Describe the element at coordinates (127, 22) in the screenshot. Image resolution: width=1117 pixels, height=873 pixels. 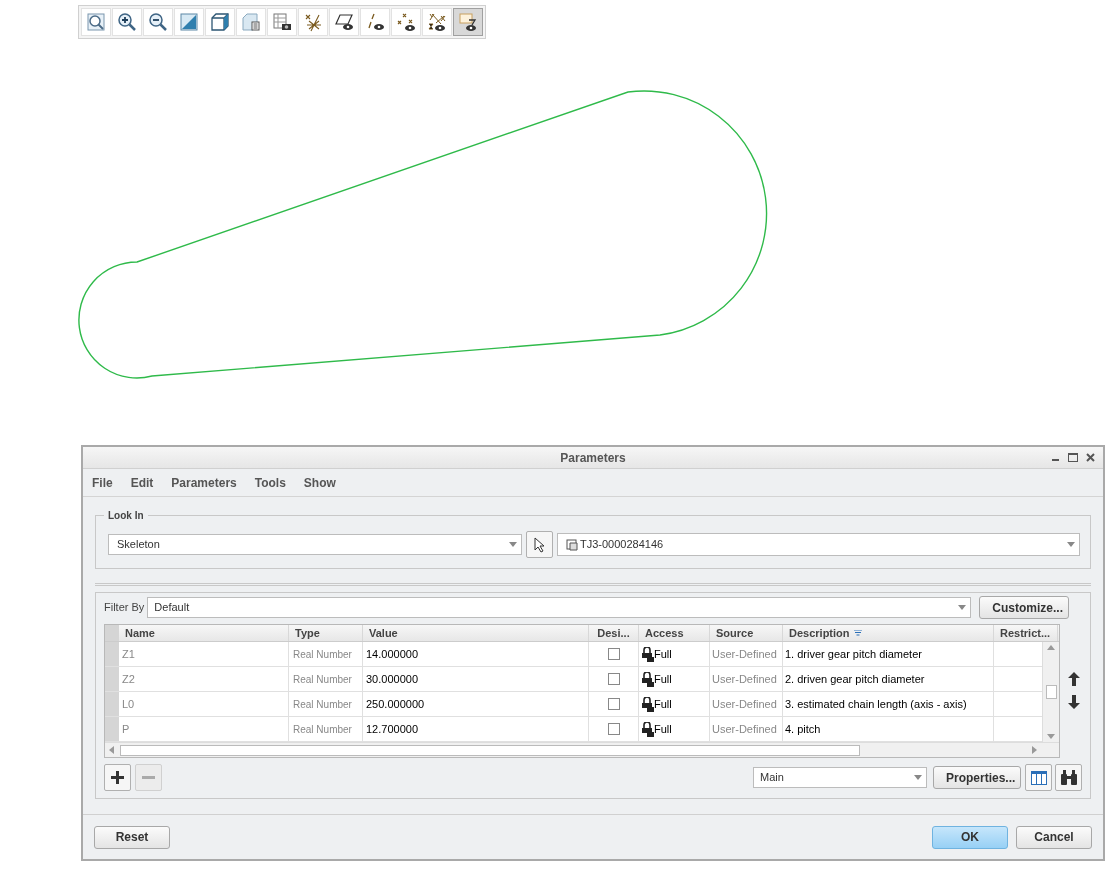
I see `zoom-in-icon` at that location.